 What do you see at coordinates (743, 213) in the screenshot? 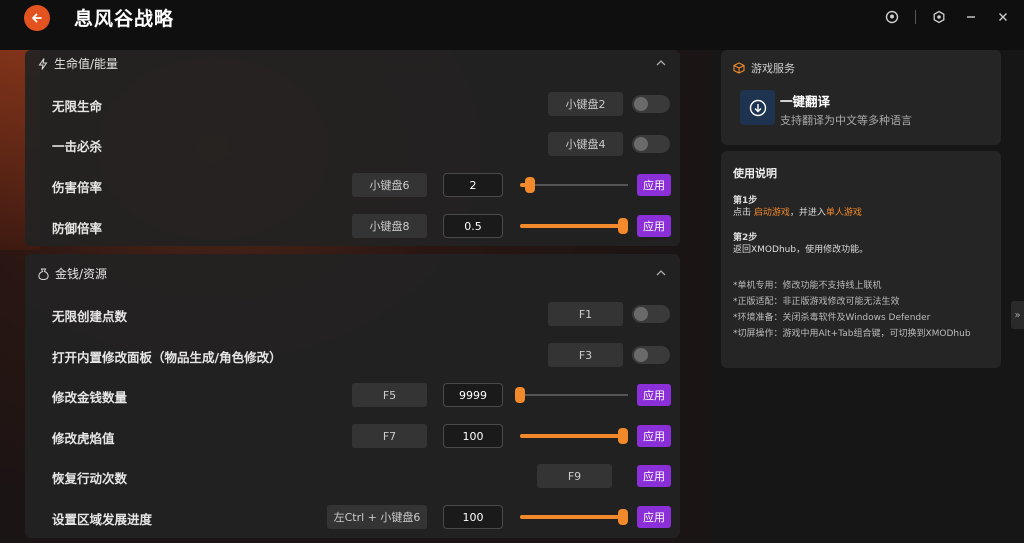
I see `step1-text-a: 点击` at bounding box center [743, 213].